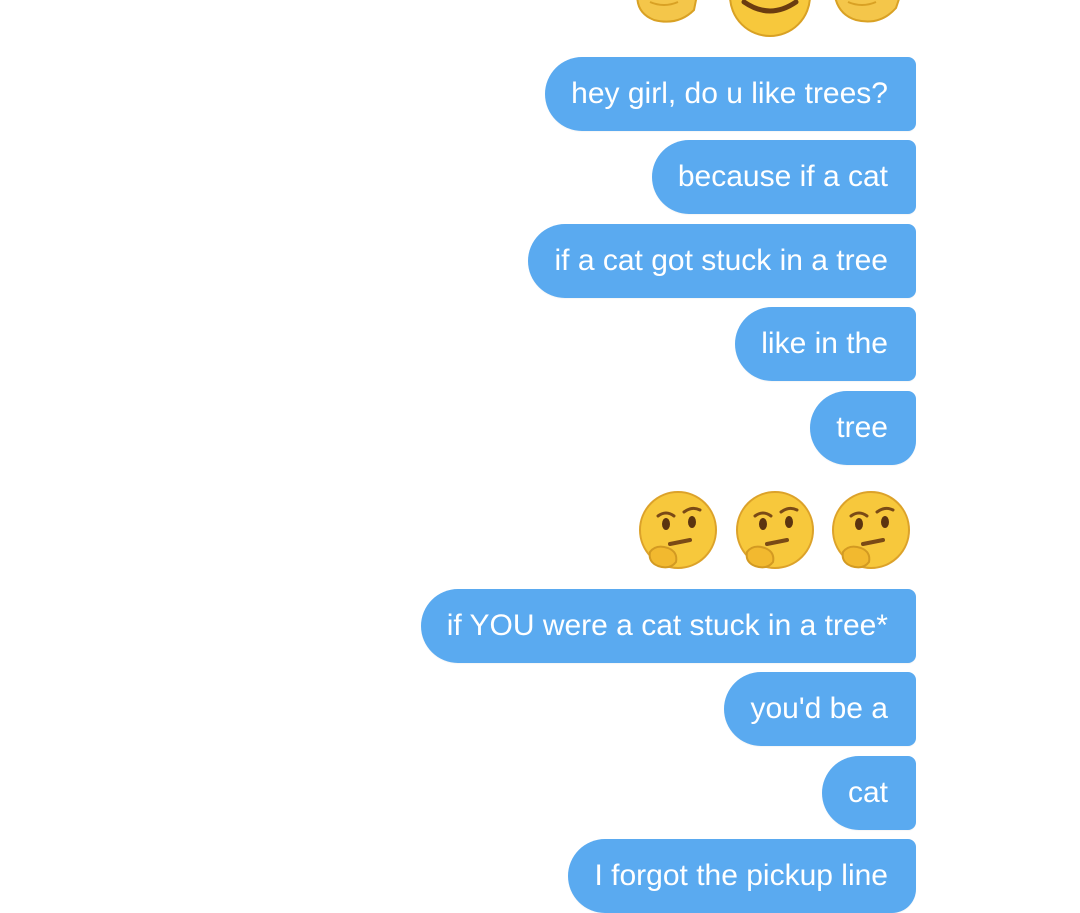  Describe the element at coordinates (820, 709) in the screenshot. I see `message-bubble: you'd be a` at that location.